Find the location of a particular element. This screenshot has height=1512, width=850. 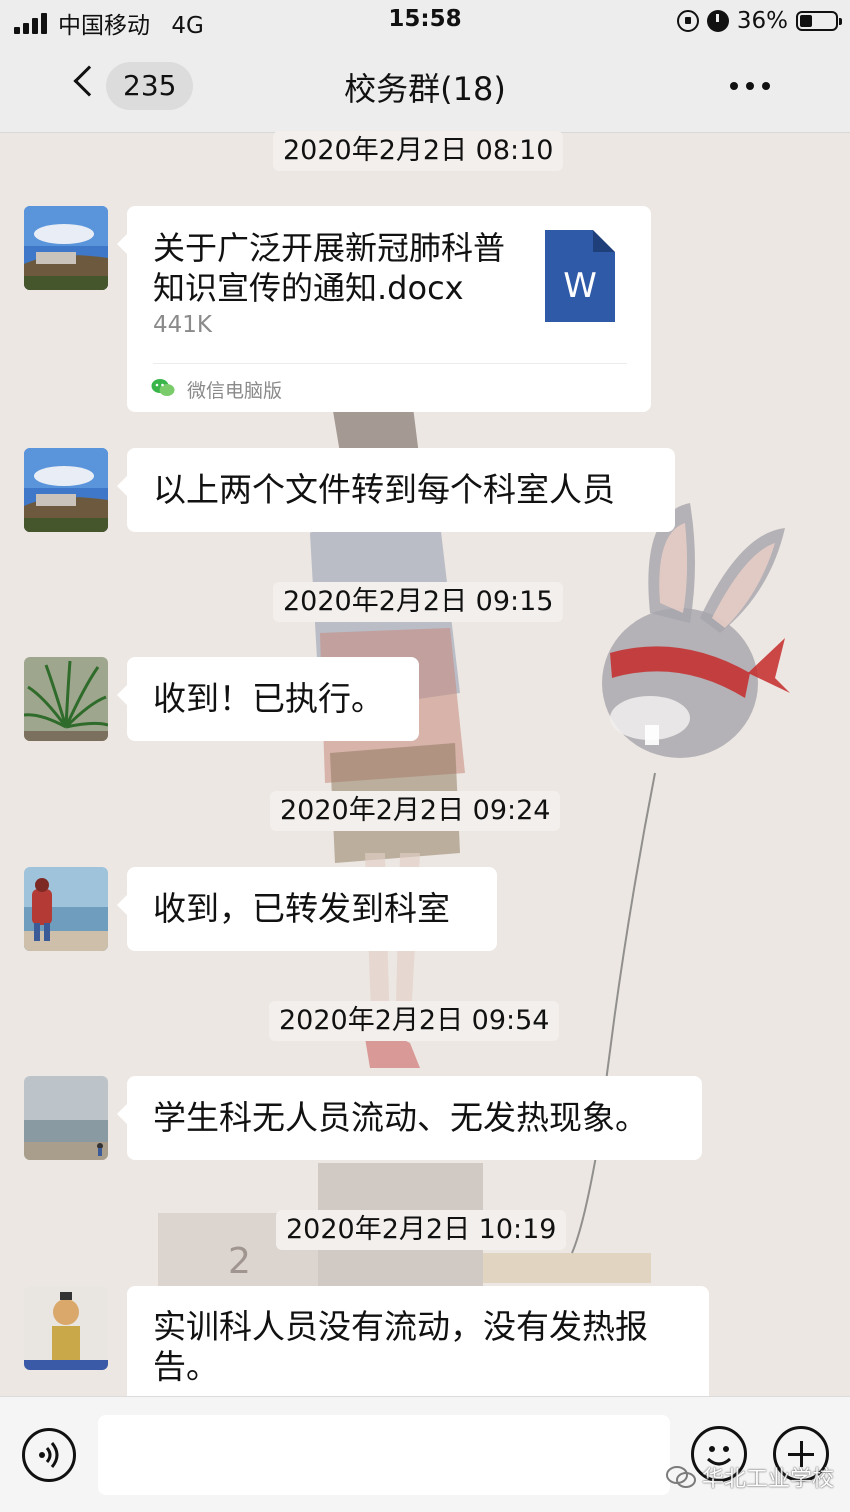

file-size: 441K is located at coordinates (182, 325).